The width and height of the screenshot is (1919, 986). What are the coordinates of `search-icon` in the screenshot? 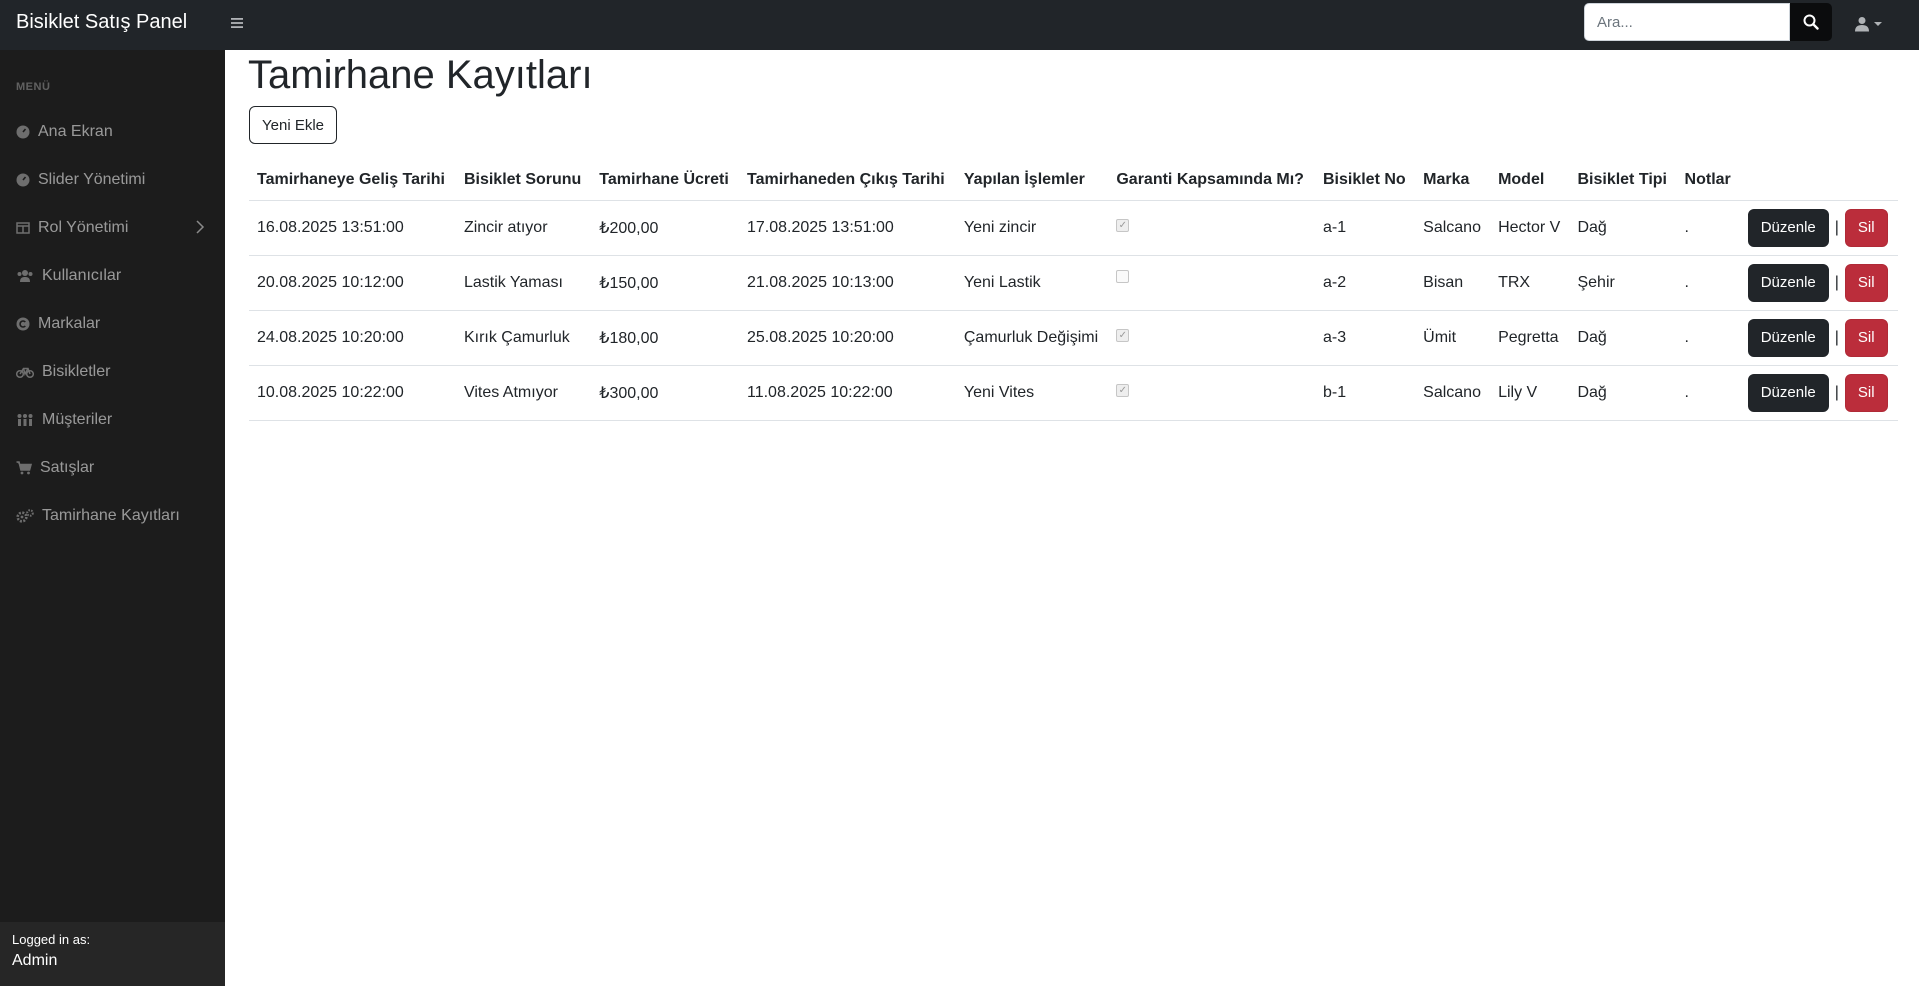 It's located at (1811, 22).